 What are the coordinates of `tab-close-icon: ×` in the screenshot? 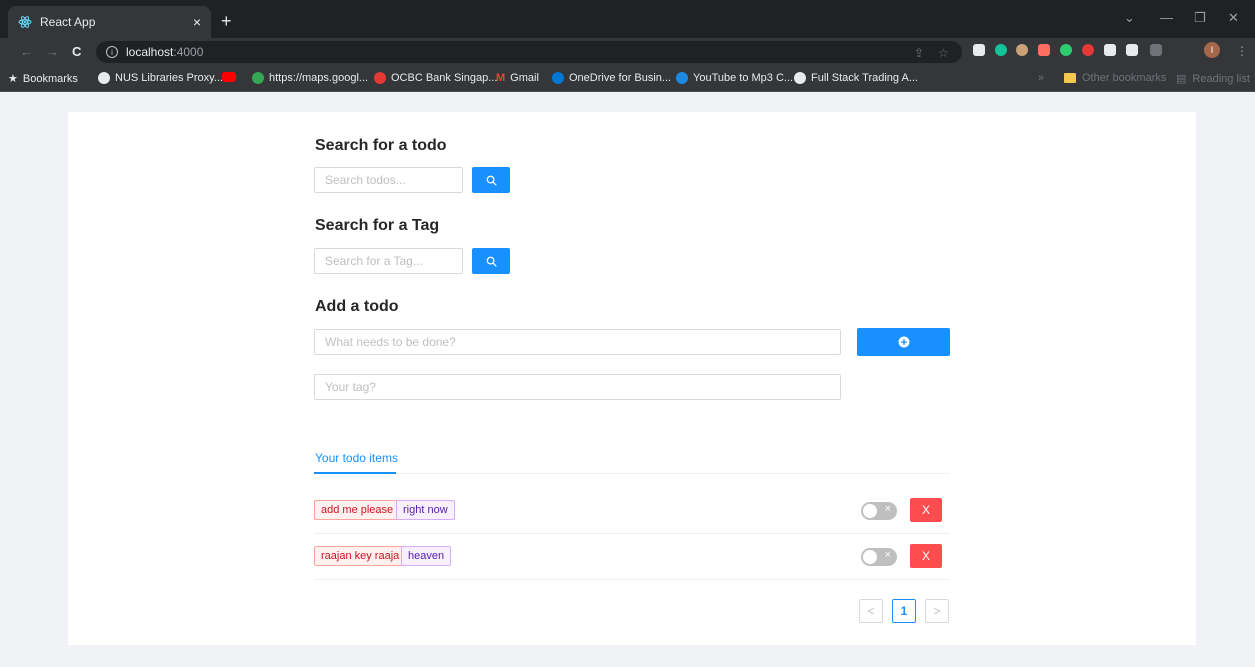 It's located at (197, 22).